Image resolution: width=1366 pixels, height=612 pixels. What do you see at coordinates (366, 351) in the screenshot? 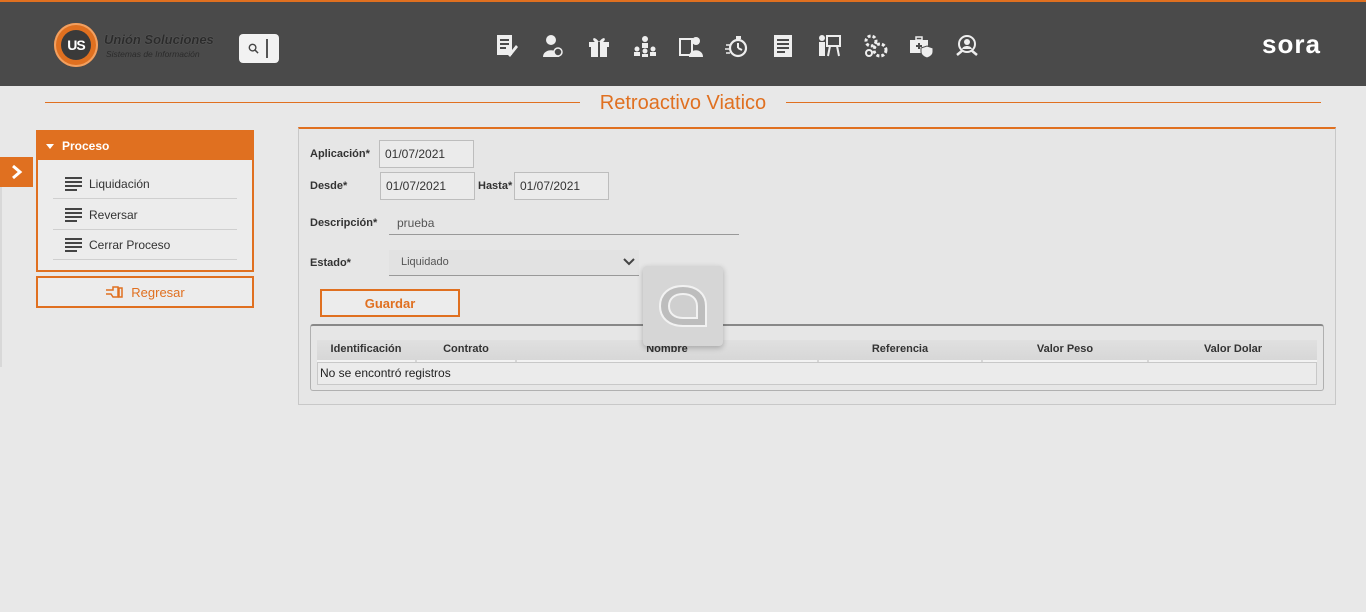
I see `column-header-identificacion: Identificación` at bounding box center [366, 351].